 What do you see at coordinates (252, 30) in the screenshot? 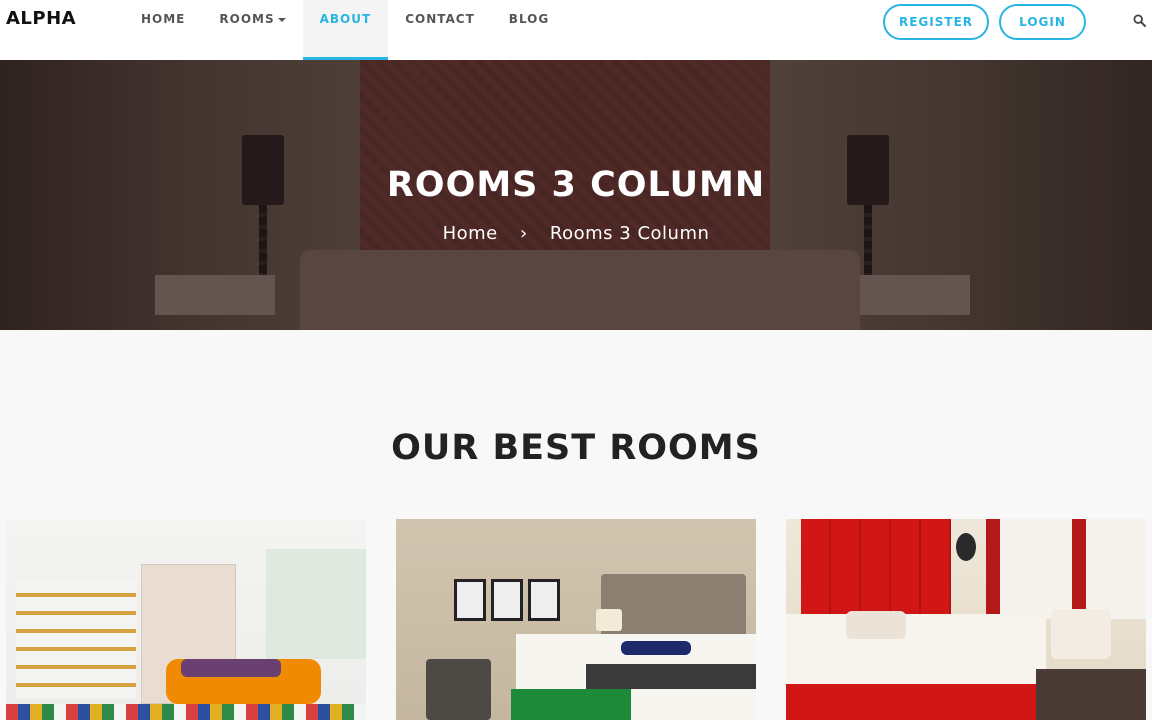
I see `nav-rooms: ROOMS` at bounding box center [252, 30].